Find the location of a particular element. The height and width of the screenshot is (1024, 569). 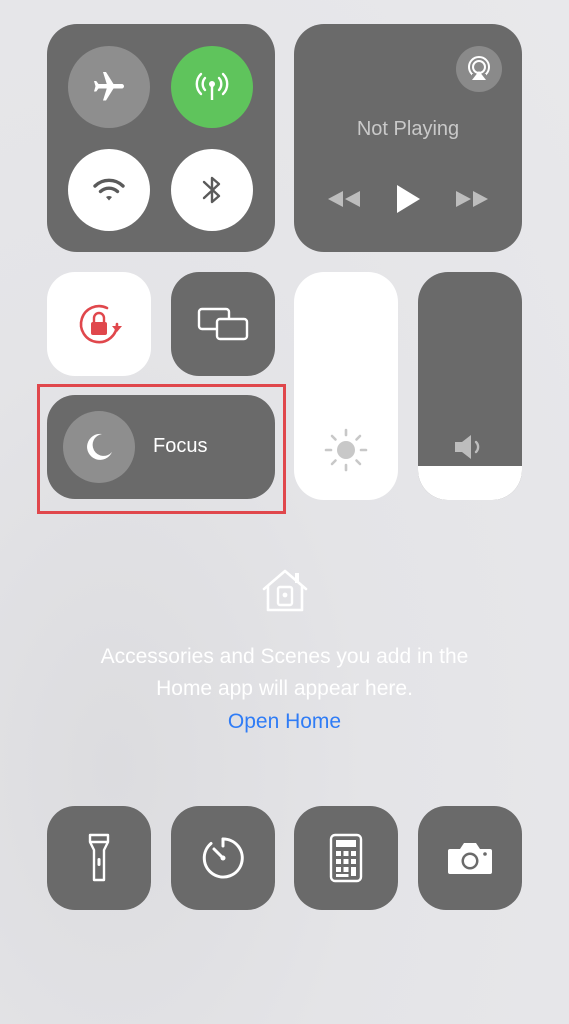

orientation-lock-toggle is located at coordinates (99, 324).